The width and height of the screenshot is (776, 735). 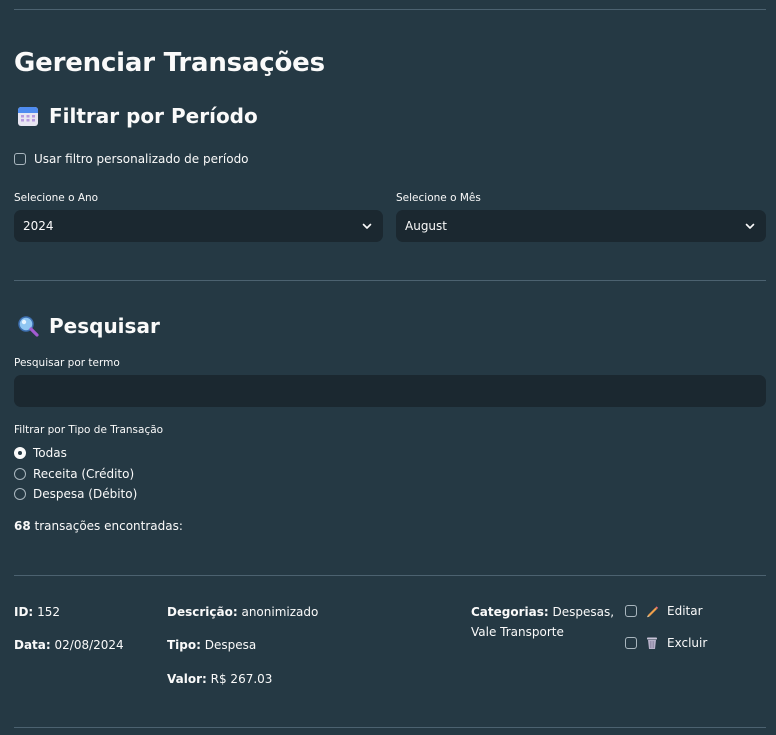 I want to click on pencil-icon, so click(x=652, y=611).